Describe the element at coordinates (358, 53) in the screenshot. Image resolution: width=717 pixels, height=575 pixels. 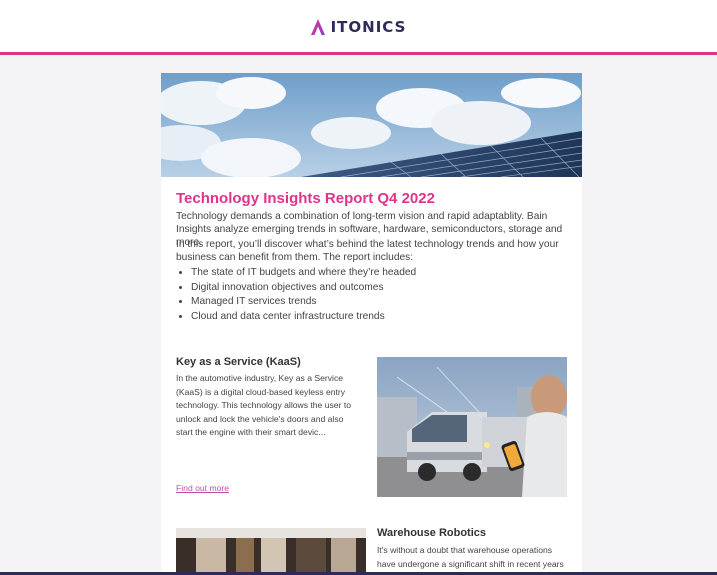
I see `header-accent-line` at that location.